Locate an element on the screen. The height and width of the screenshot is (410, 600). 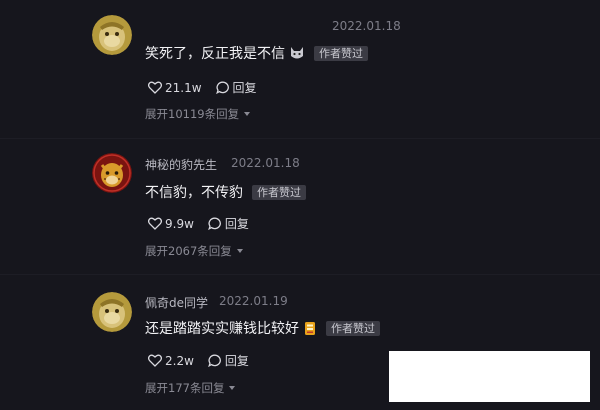
expand-replies-button: 展开177条回复 is located at coordinates (190, 388).